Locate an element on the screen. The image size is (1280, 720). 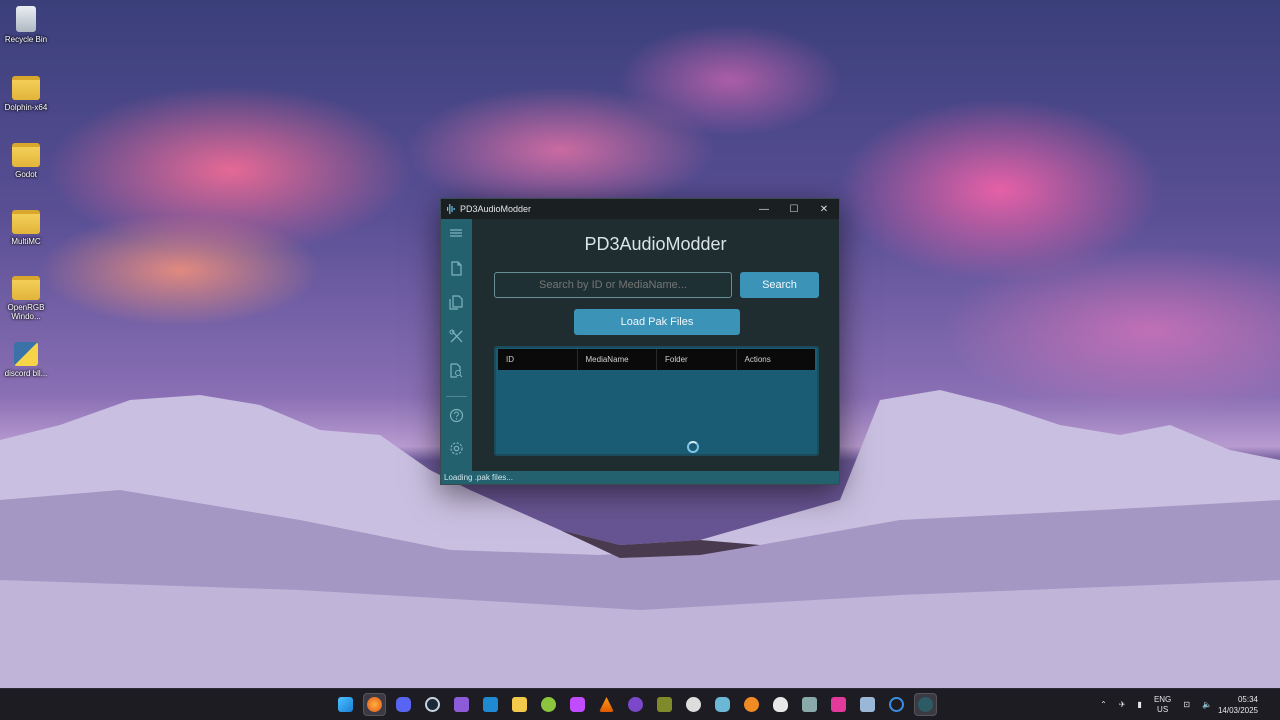
firefox-icon is located at coordinates (374, 704).